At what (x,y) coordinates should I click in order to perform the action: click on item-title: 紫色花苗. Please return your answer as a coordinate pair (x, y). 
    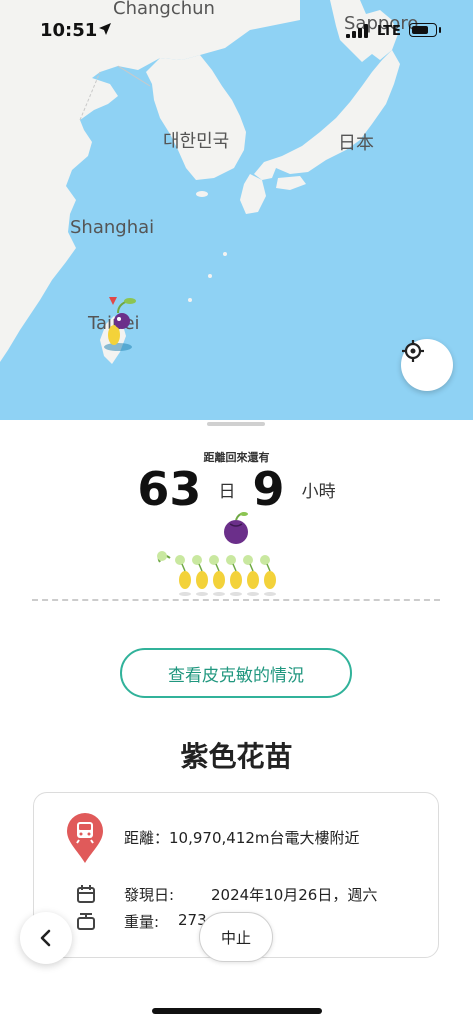
    Looking at the image, I should click on (236, 756).